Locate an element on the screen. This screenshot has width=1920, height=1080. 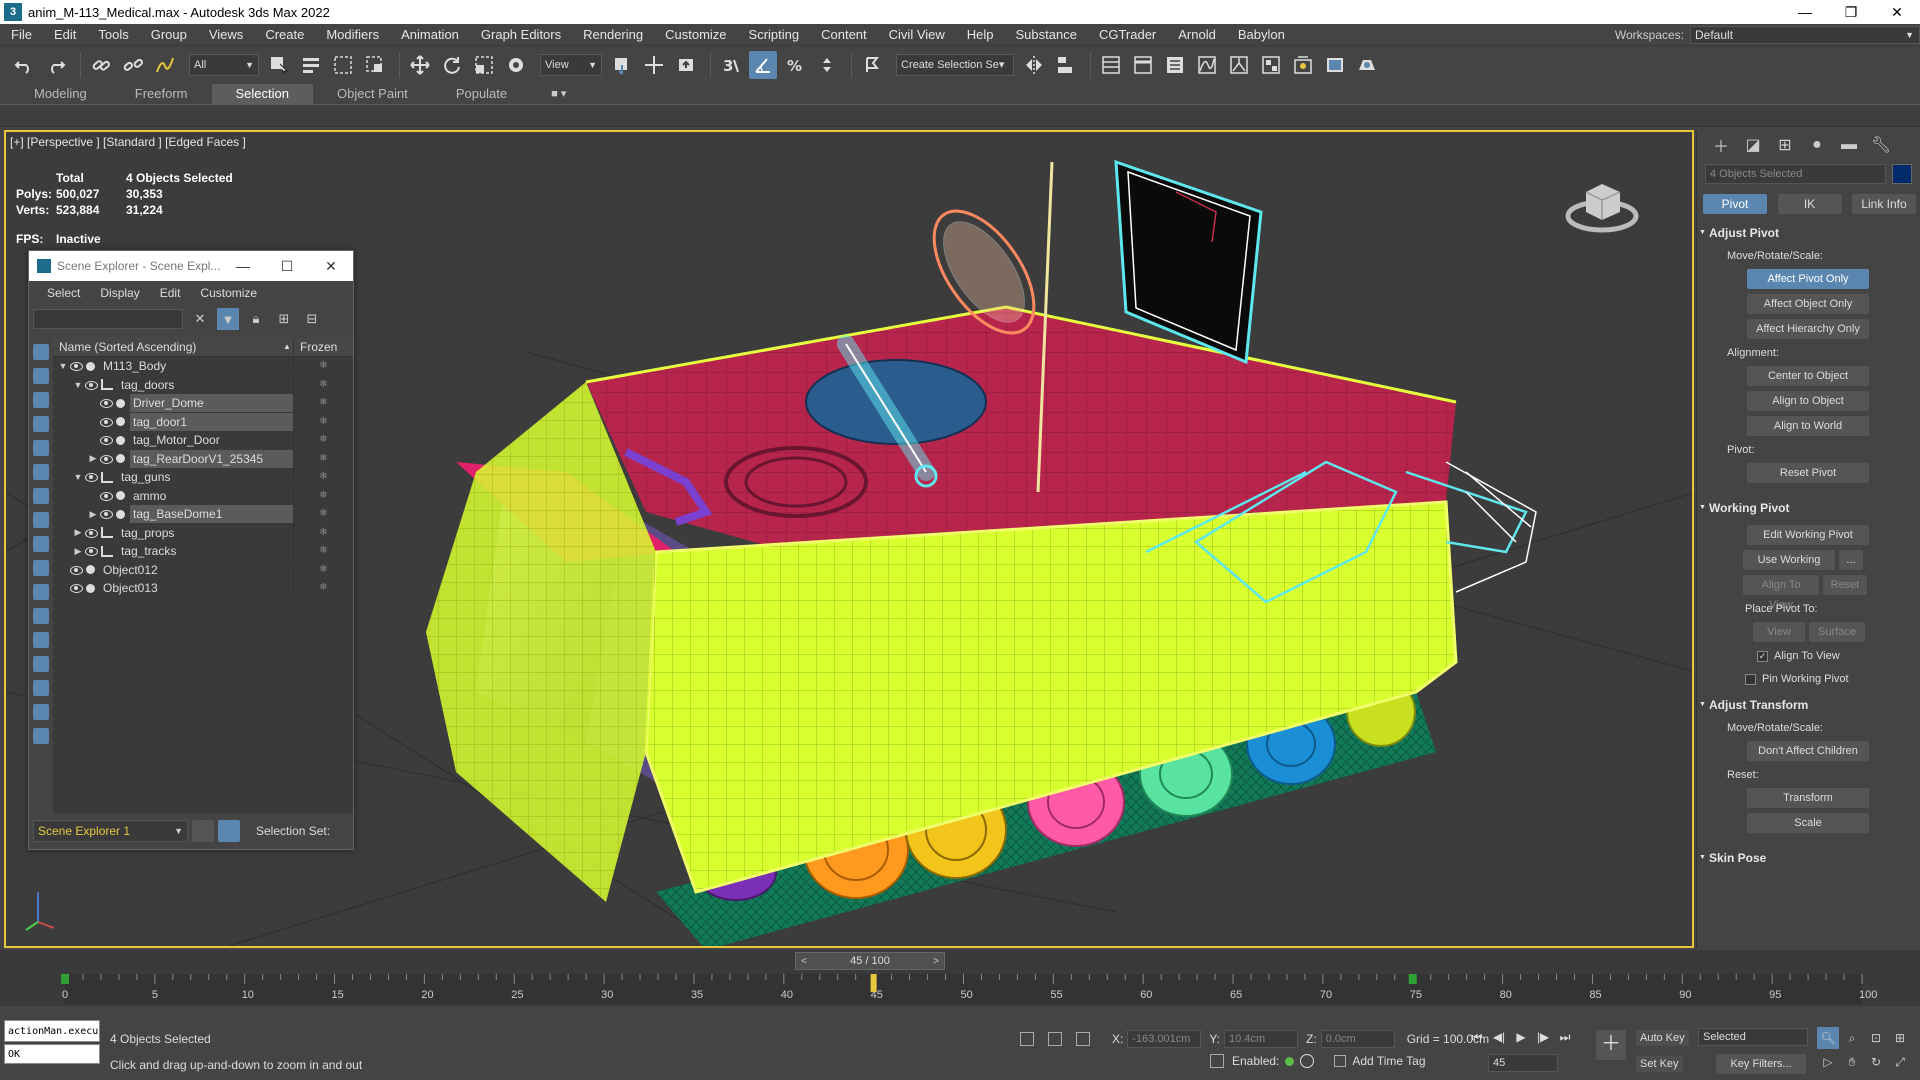
display-shapes-icon is located at coordinates (41, 376).